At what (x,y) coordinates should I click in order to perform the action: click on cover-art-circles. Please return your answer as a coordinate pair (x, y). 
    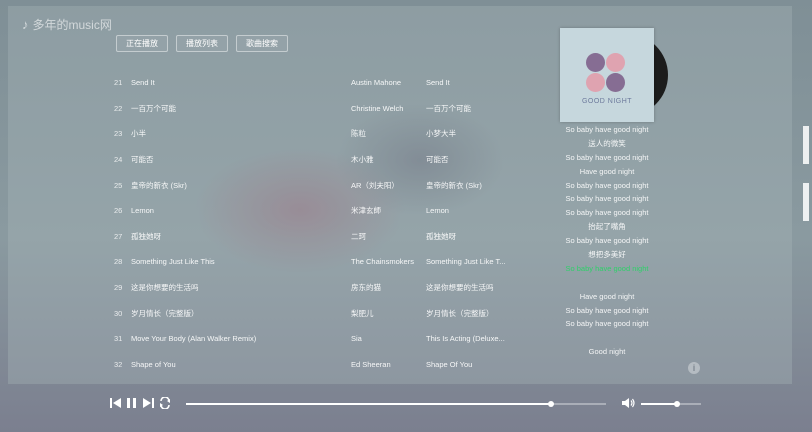
    Looking at the image, I should click on (606, 73).